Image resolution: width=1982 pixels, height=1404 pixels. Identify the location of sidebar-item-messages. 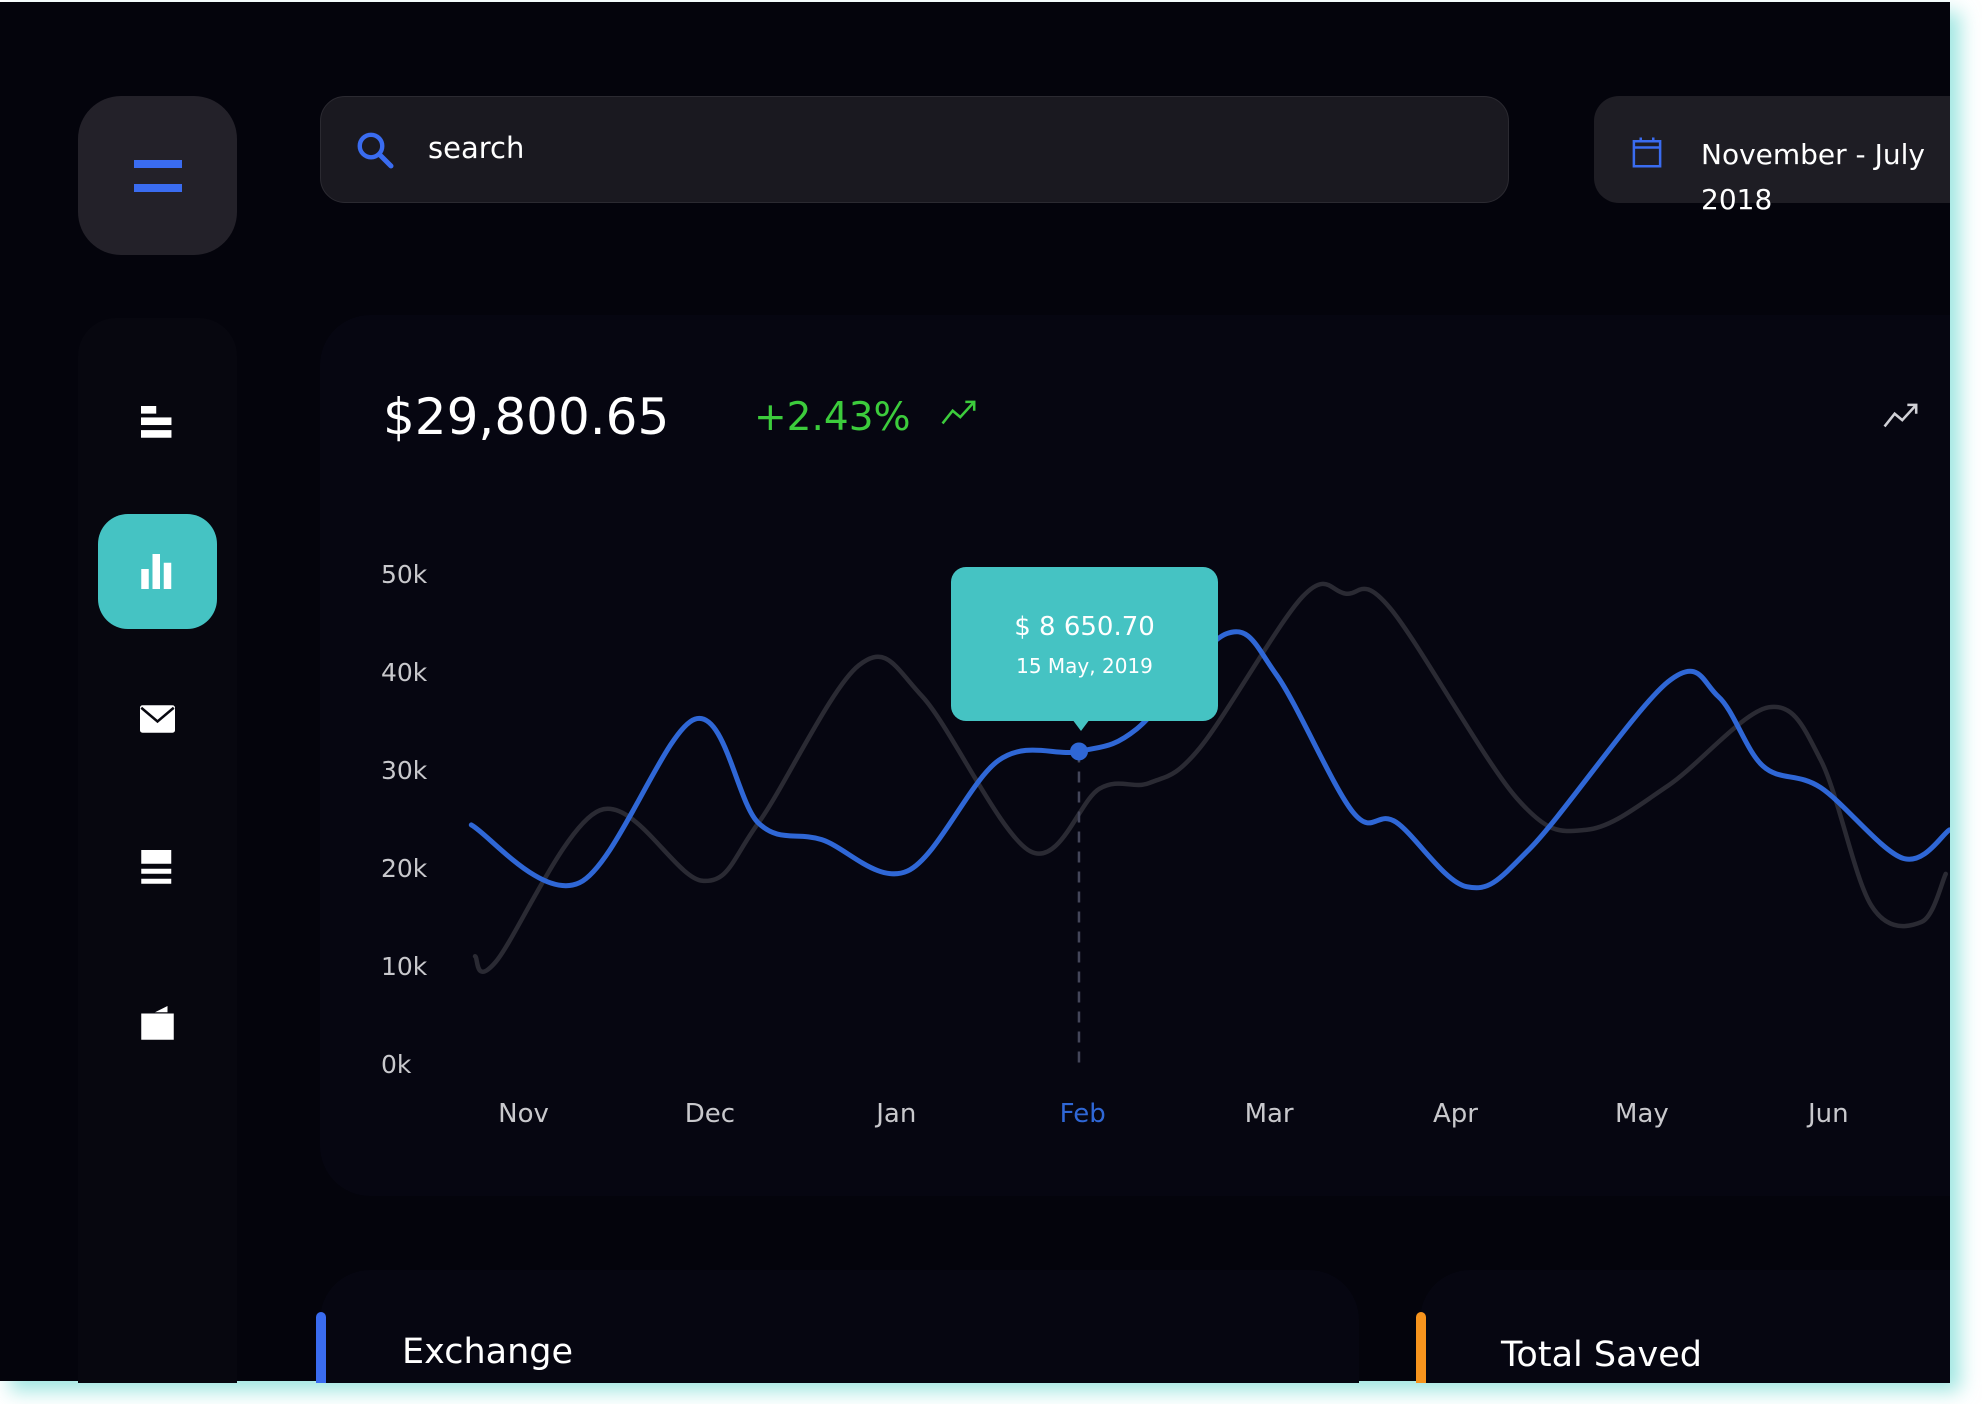
(157, 719).